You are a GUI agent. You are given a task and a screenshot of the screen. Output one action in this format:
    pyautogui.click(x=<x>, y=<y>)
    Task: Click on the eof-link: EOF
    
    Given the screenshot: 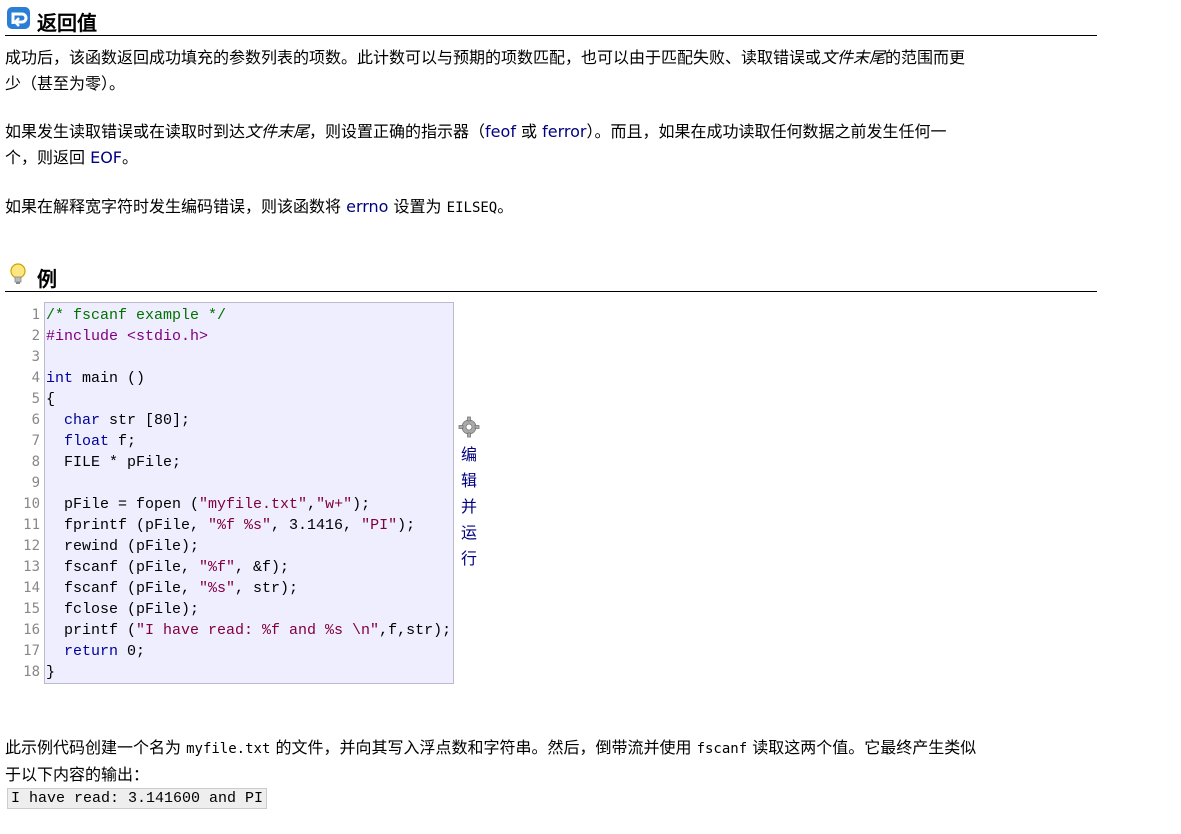 What is the action you would take?
    pyautogui.click(x=106, y=157)
    